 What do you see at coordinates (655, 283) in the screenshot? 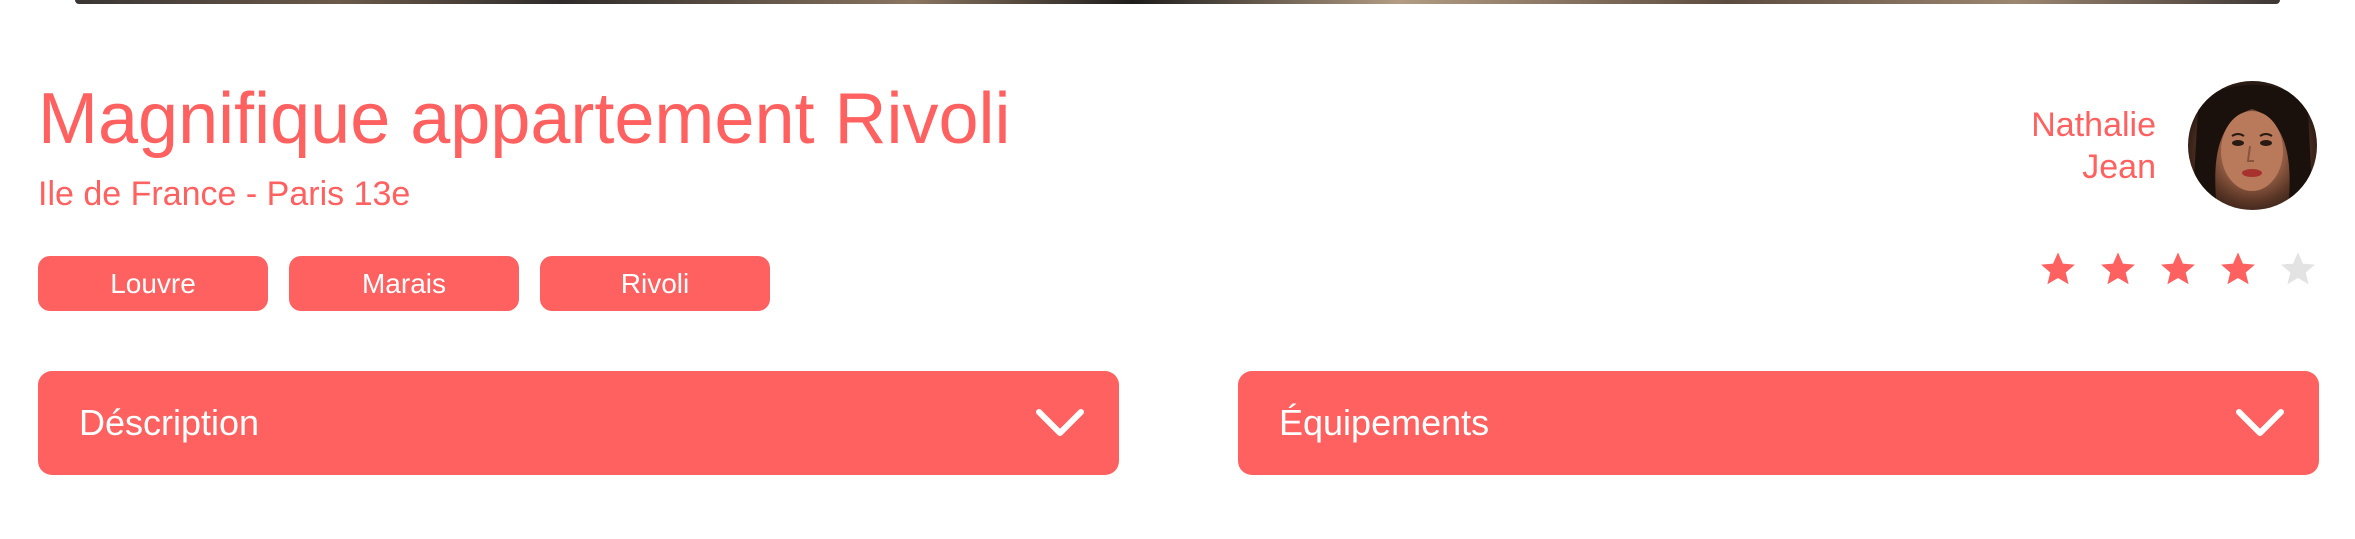
I see `tag-rivoli: Rivoli` at bounding box center [655, 283].